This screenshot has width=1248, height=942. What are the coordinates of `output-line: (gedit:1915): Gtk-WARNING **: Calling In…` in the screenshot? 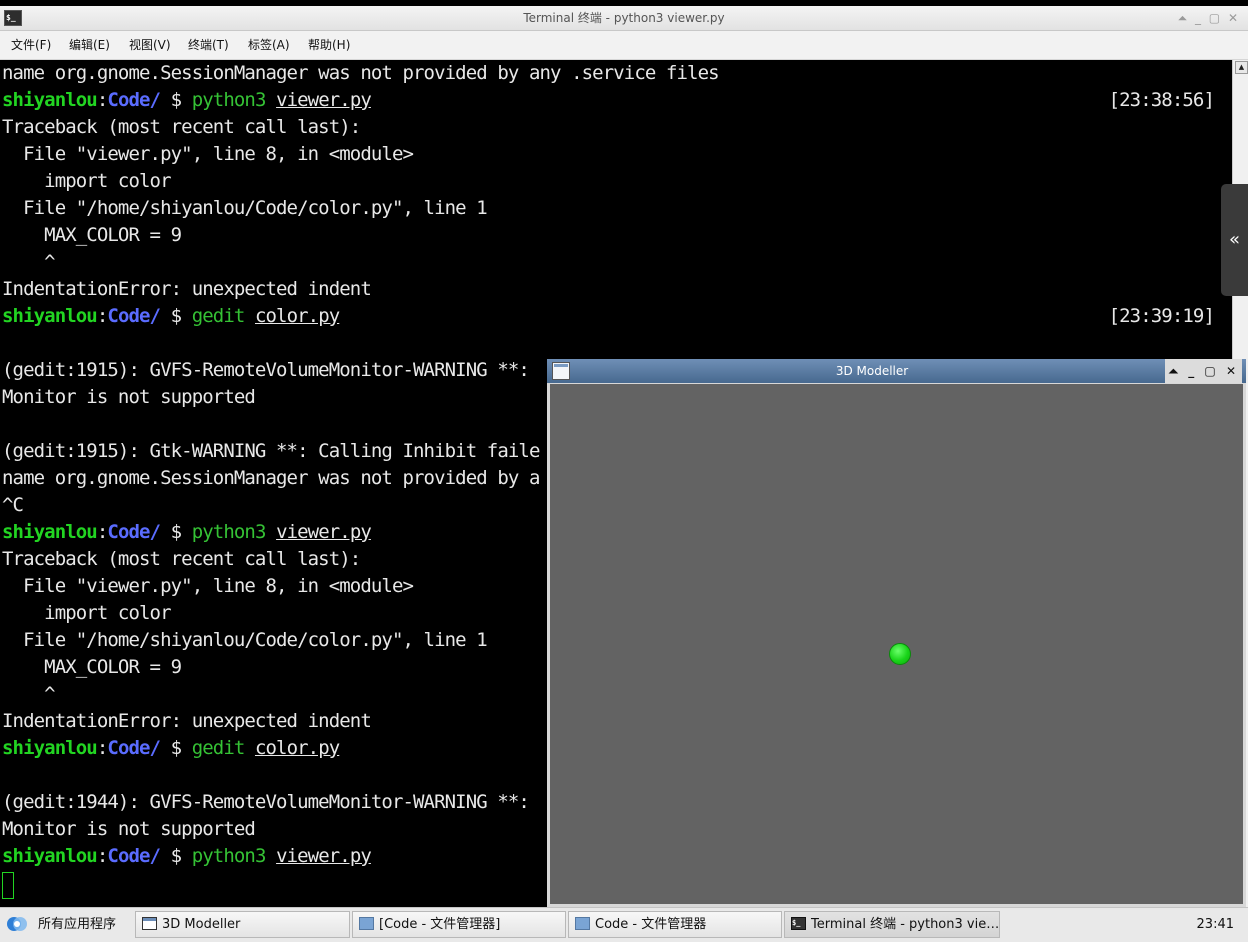 It's located at (271, 451).